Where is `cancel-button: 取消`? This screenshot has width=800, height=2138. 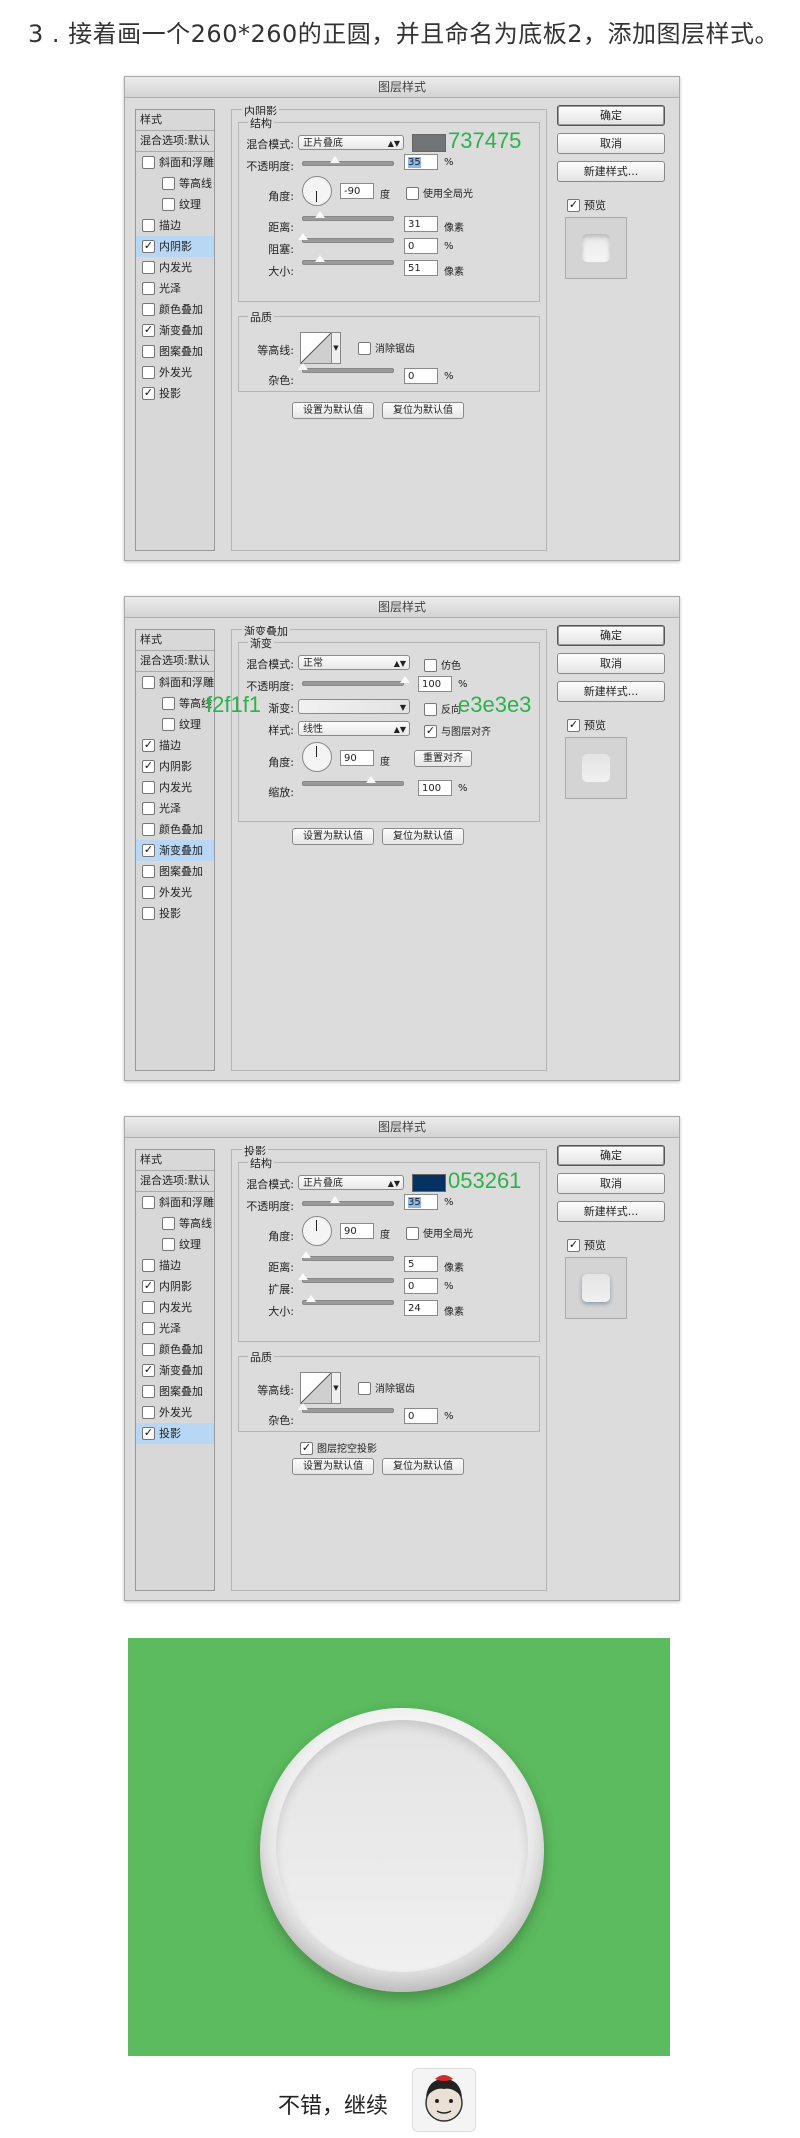
cancel-button: 取消 is located at coordinates (611, 1183).